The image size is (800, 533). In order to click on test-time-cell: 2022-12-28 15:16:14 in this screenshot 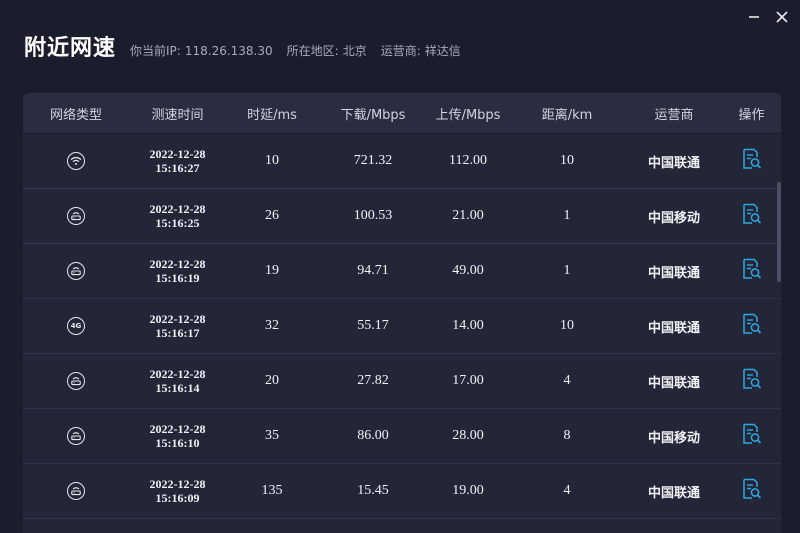, I will do `click(177, 381)`.